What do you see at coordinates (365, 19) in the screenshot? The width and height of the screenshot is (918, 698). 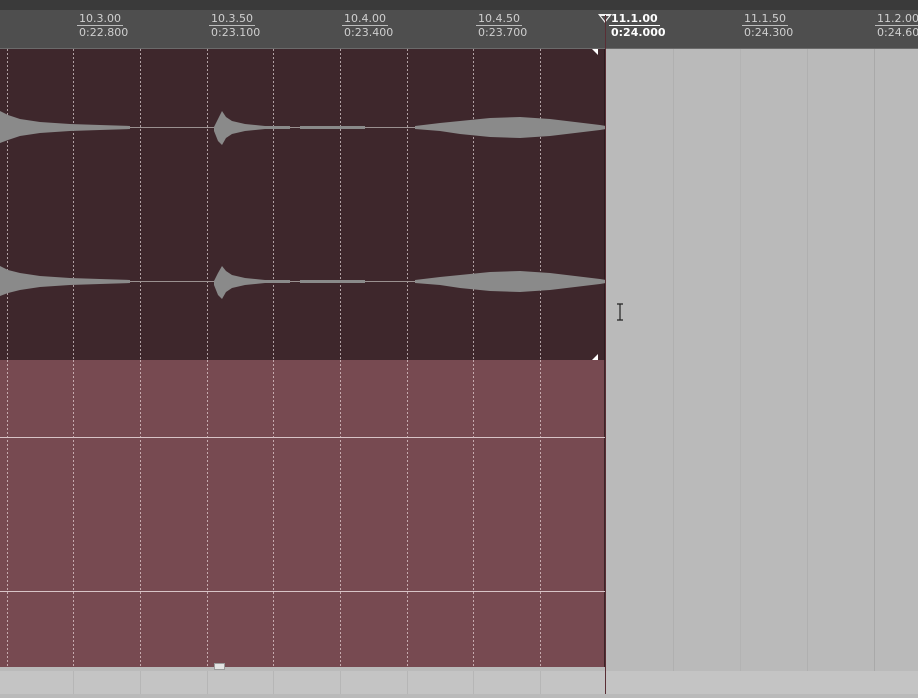 I see `ruler-bar-label: 10.4.00` at bounding box center [365, 19].